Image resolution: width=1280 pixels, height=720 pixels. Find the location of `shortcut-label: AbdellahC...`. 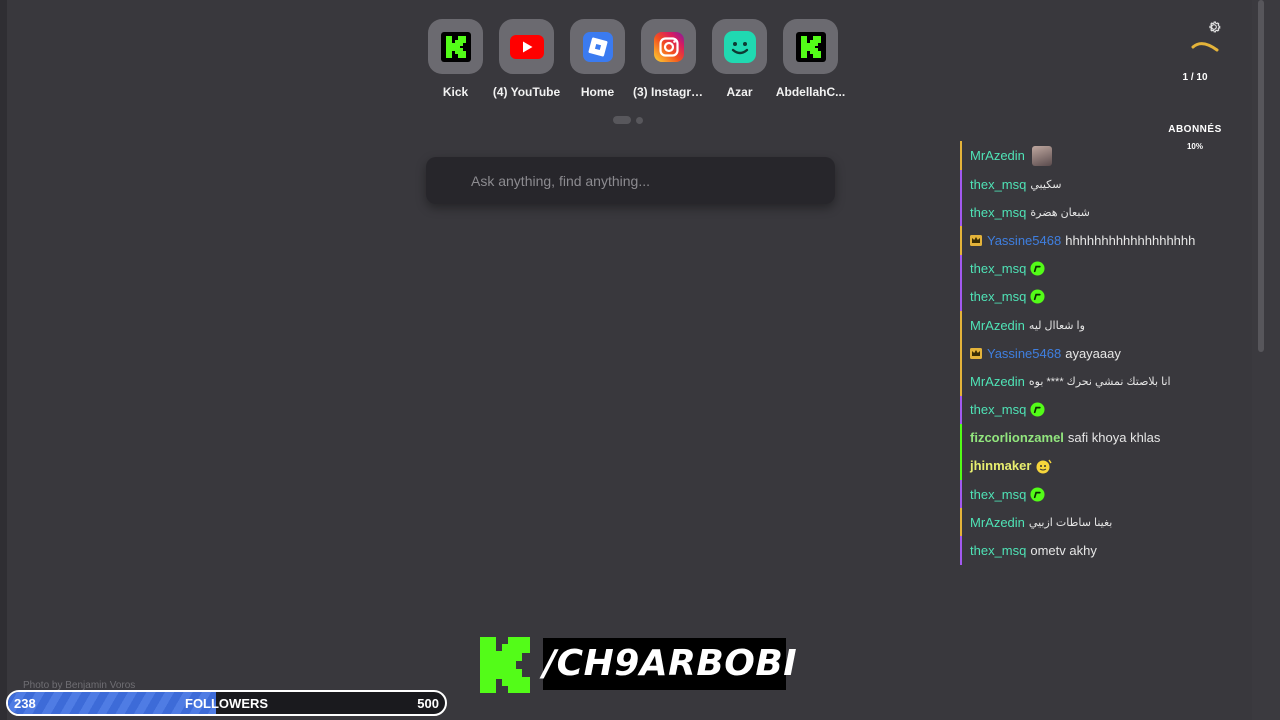

shortcut-label: AbdellahC... is located at coordinates (810, 92).